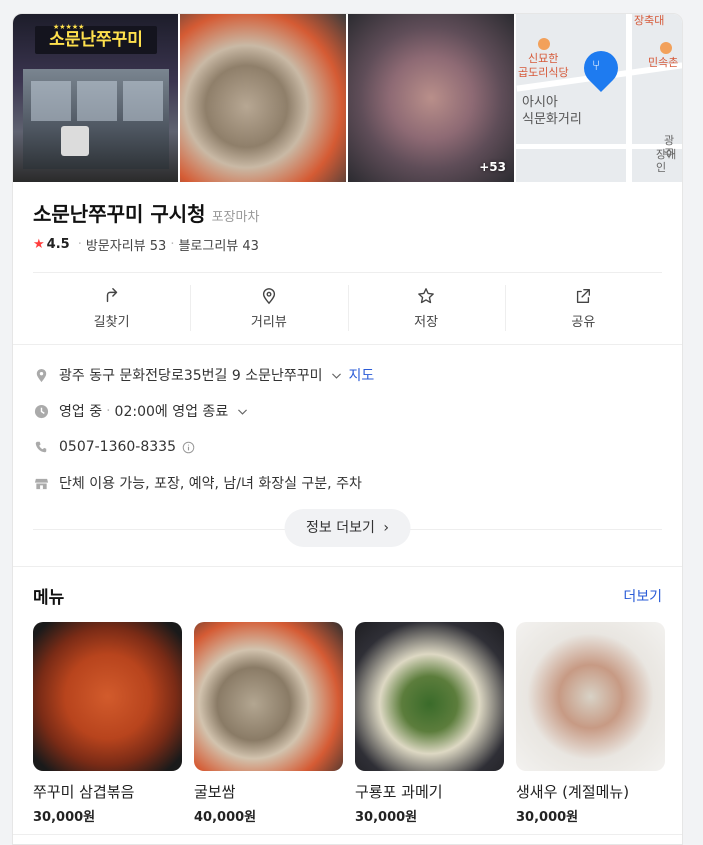 The height and width of the screenshot is (845, 703). What do you see at coordinates (426, 296) in the screenshot?
I see `star-icon` at bounding box center [426, 296].